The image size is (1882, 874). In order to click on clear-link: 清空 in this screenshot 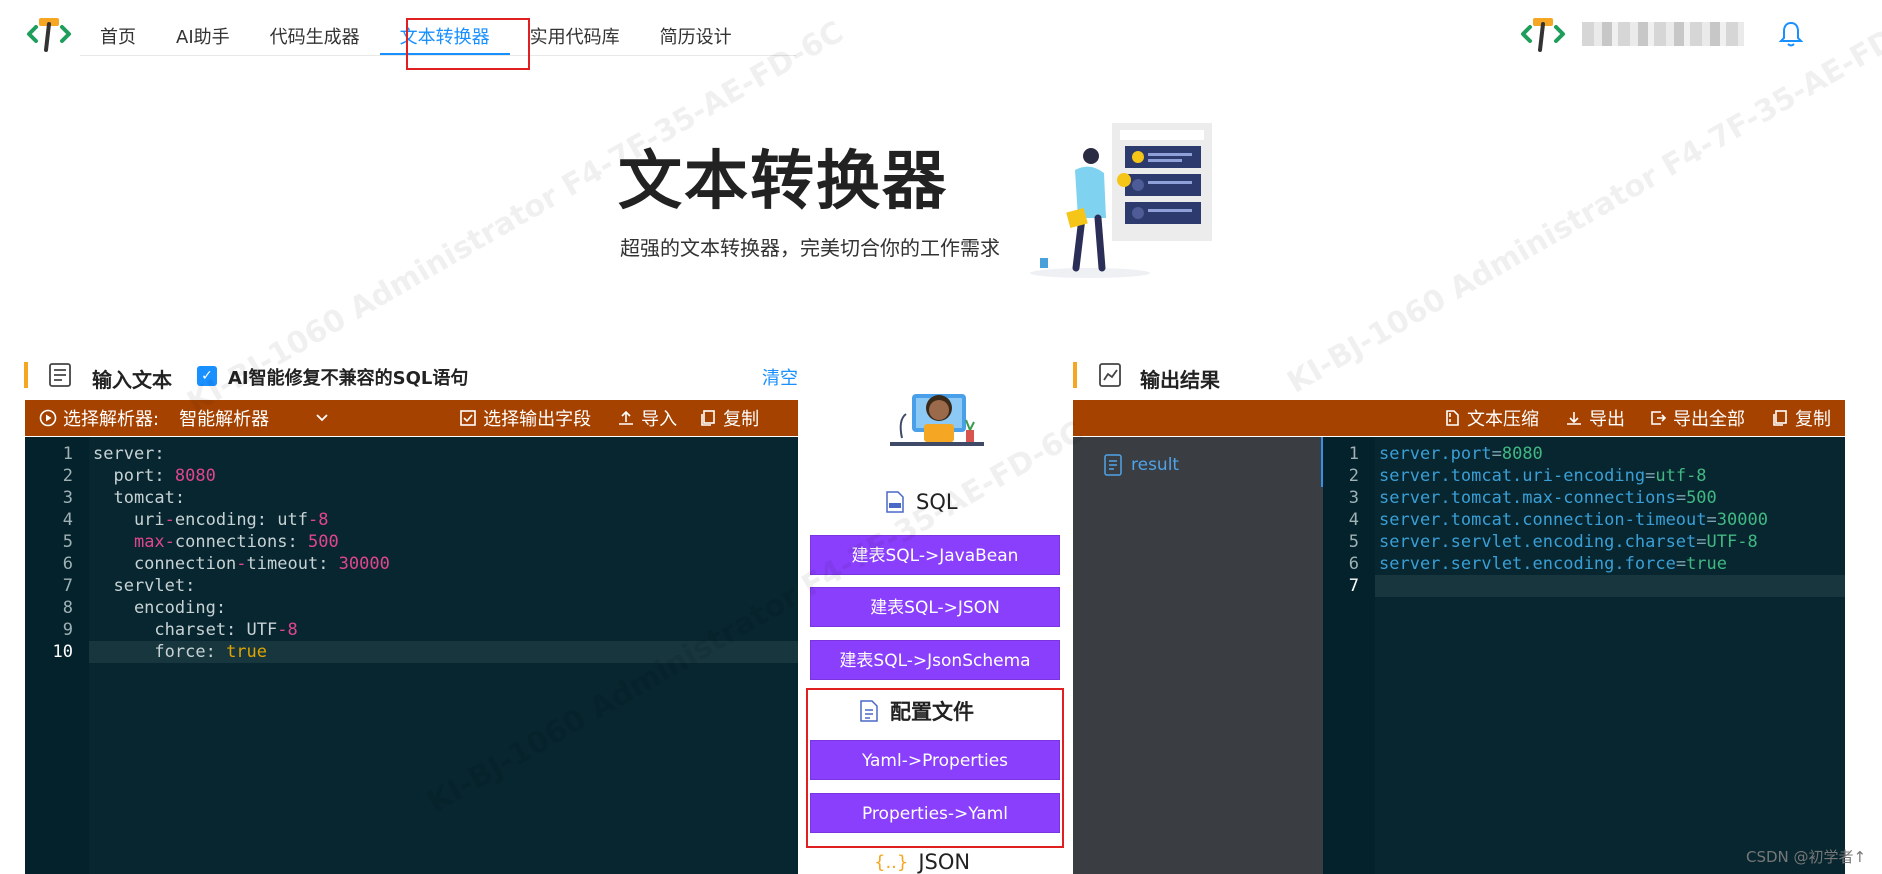, I will do `click(780, 377)`.